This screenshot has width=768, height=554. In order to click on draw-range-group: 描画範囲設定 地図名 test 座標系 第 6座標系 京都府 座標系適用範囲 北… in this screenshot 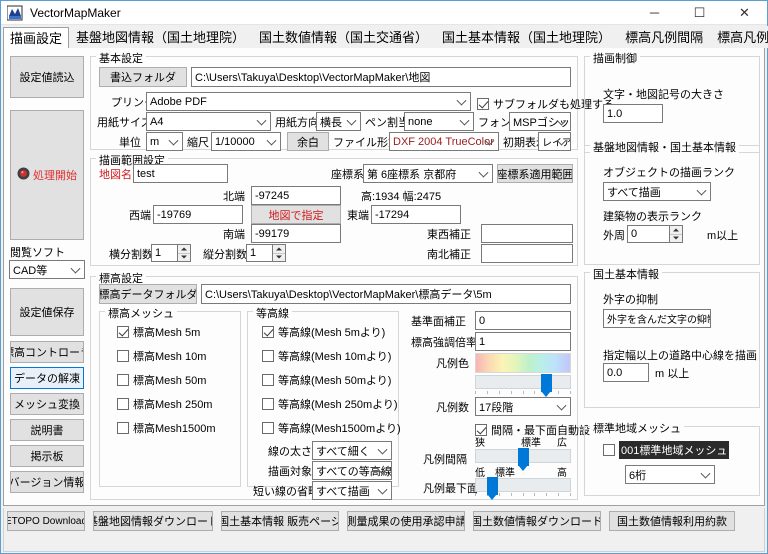, I will do `click(334, 209)`.